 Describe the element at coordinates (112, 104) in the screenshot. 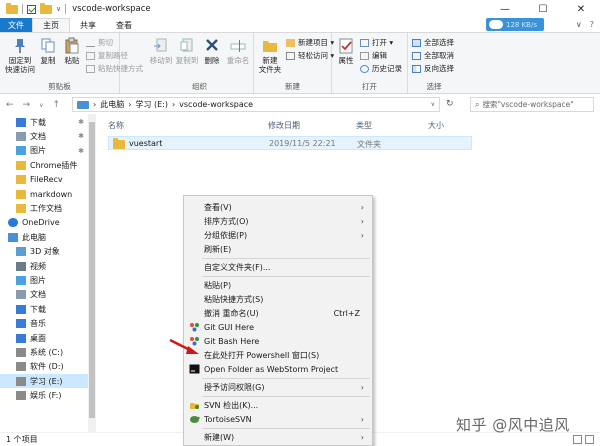

I see `breadcrumb-this-pc: 此电脑` at that location.